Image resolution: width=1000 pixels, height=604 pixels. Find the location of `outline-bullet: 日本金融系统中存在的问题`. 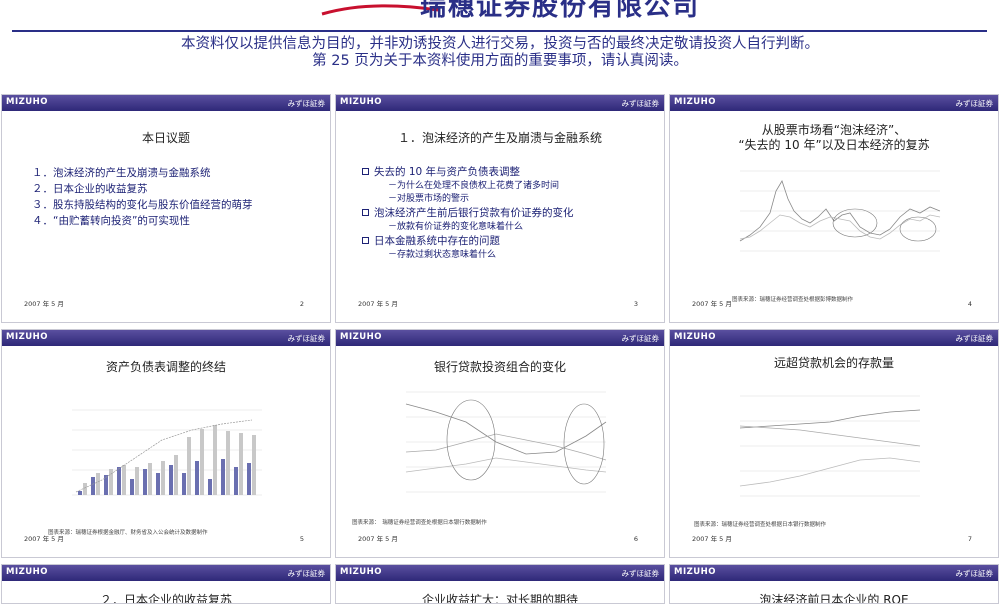

outline-bullet: 日本金融系统中存在的问题 is located at coordinates (468, 241).